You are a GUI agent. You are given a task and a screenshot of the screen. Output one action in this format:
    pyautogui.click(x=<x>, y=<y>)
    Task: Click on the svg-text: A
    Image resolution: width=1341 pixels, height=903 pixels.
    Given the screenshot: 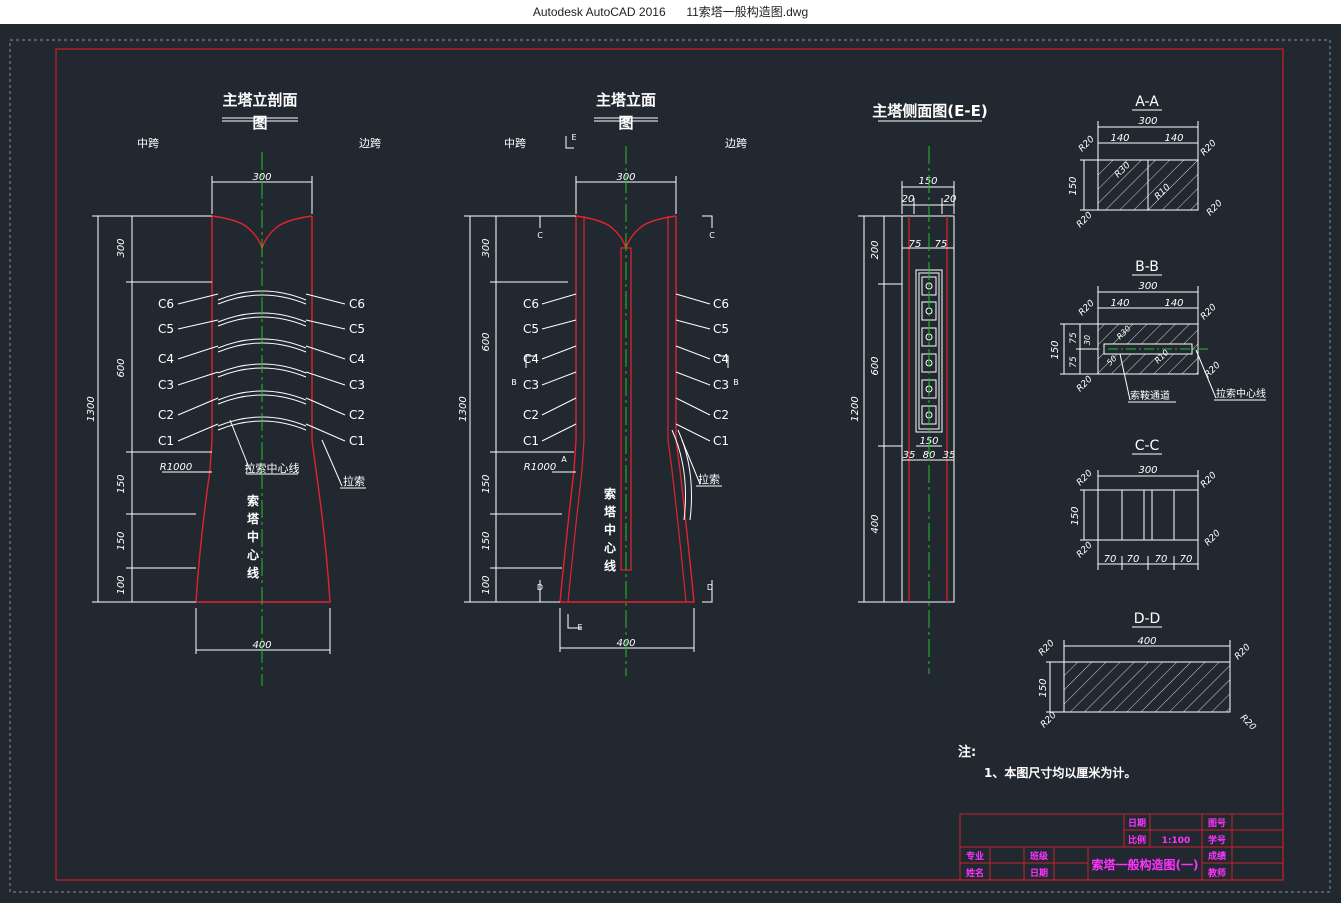 What is the action you would take?
    pyautogui.click(x=564, y=459)
    